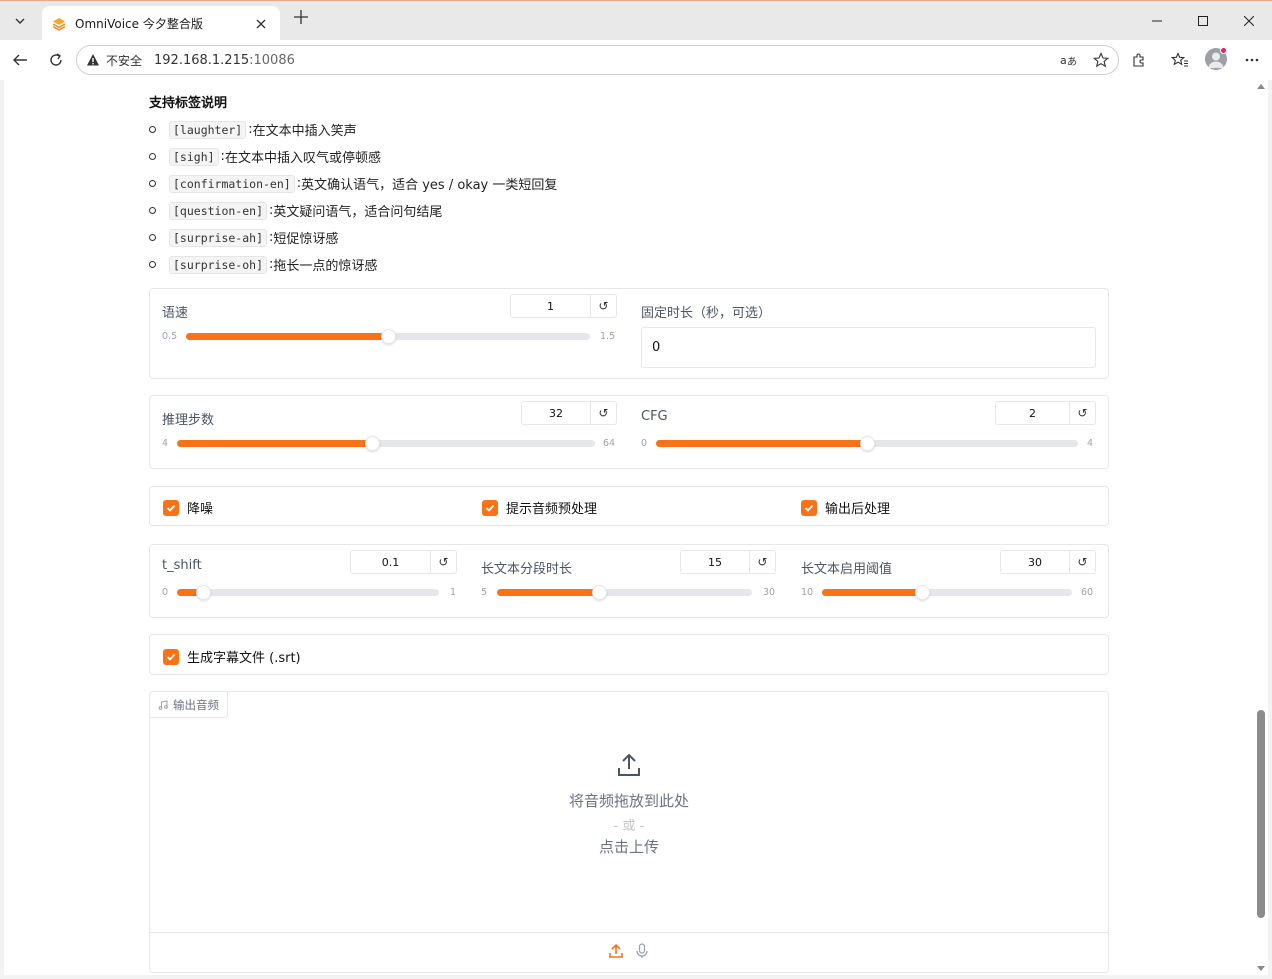  I want to click on srt-panel: 生成字幕文件 (.srt), so click(629, 654).